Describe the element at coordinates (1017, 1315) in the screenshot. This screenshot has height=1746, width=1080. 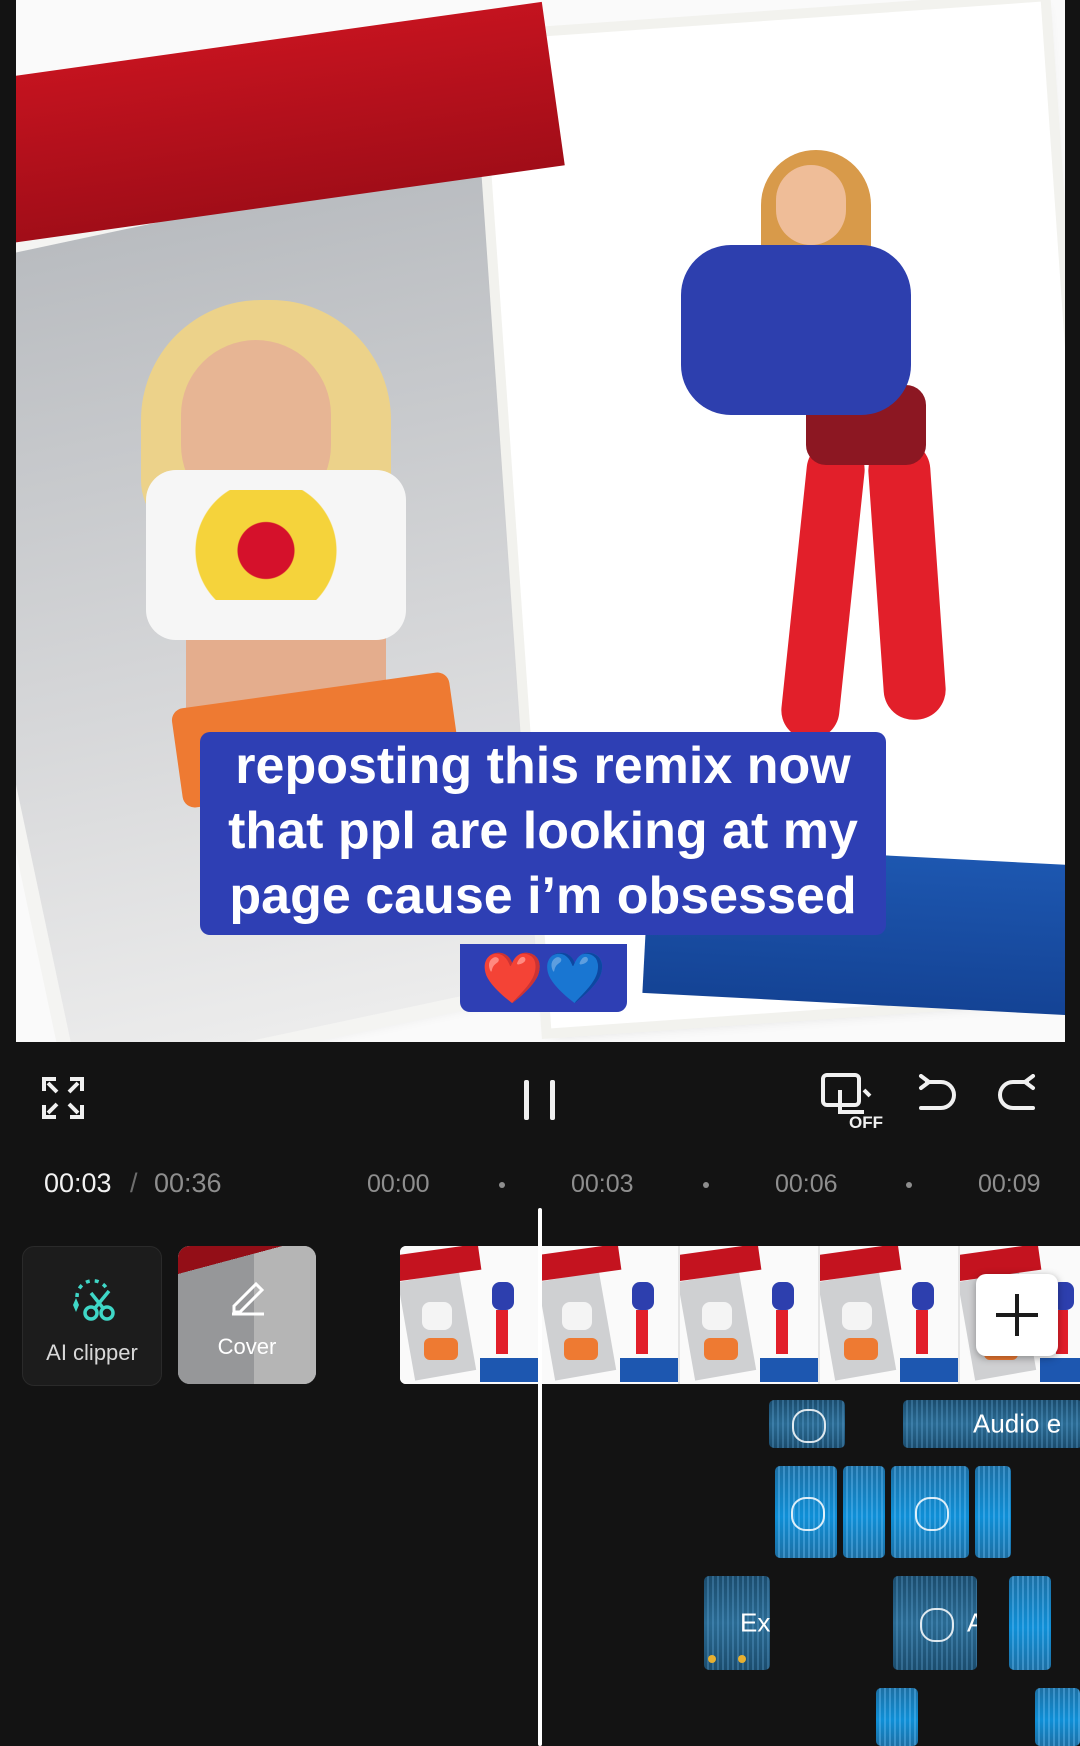
I see `add-clip-button` at that location.